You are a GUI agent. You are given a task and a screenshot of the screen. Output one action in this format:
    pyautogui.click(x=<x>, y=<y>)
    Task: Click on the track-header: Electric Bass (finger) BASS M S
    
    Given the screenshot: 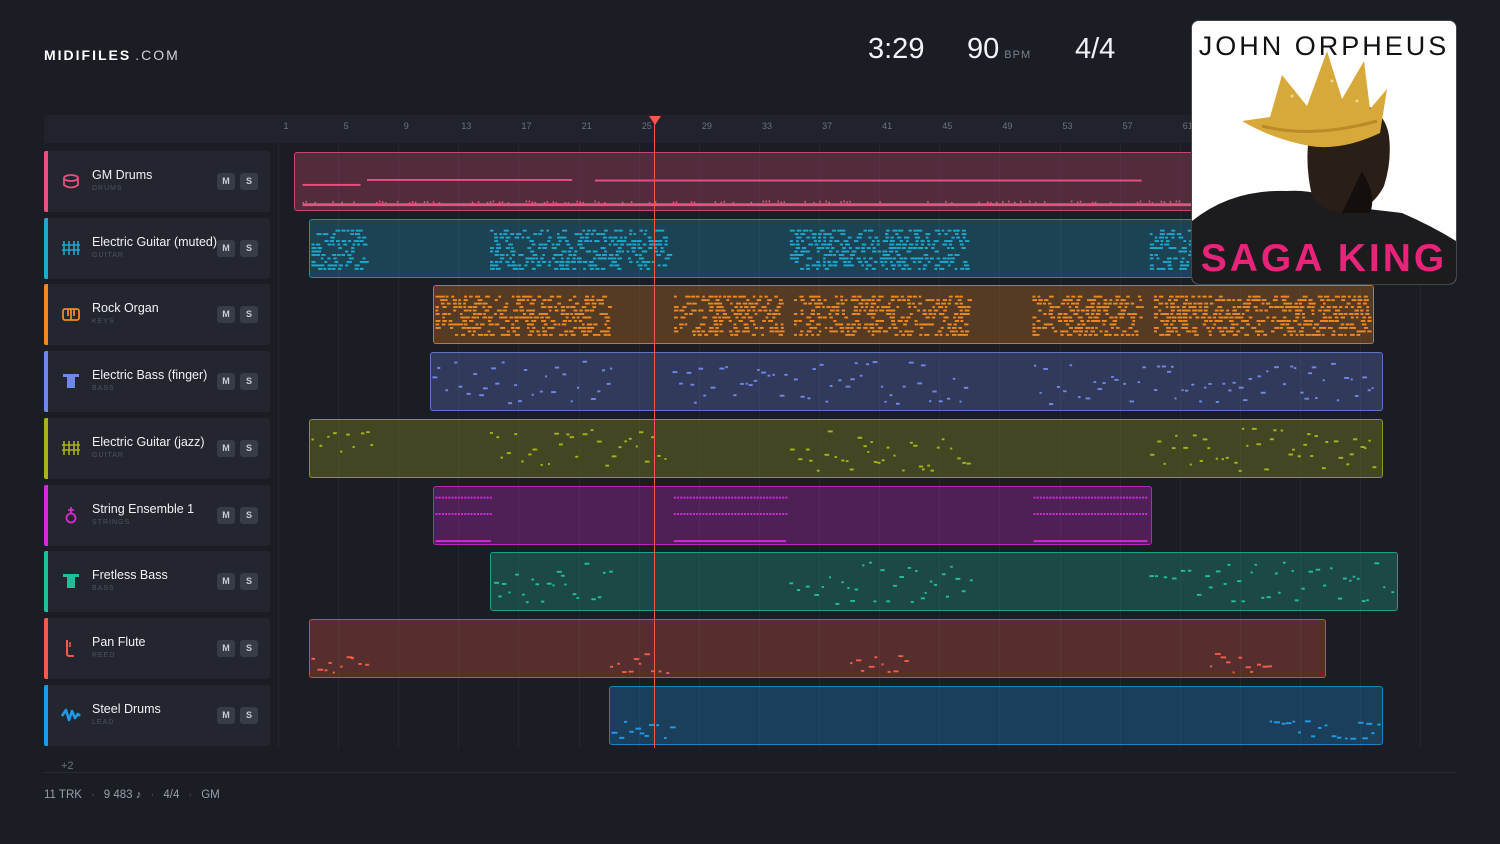 What is the action you would take?
    pyautogui.click(x=157, y=382)
    